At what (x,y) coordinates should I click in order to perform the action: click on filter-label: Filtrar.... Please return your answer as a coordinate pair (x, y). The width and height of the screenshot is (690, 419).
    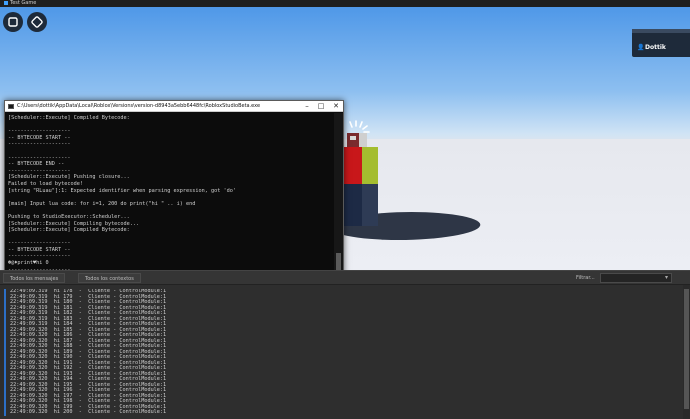
    Looking at the image, I should click on (585, 278).